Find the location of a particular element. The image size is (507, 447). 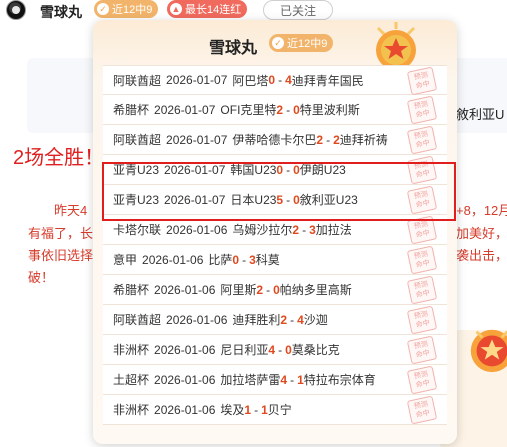

trophy-icon is located at coordinates (488, 351).